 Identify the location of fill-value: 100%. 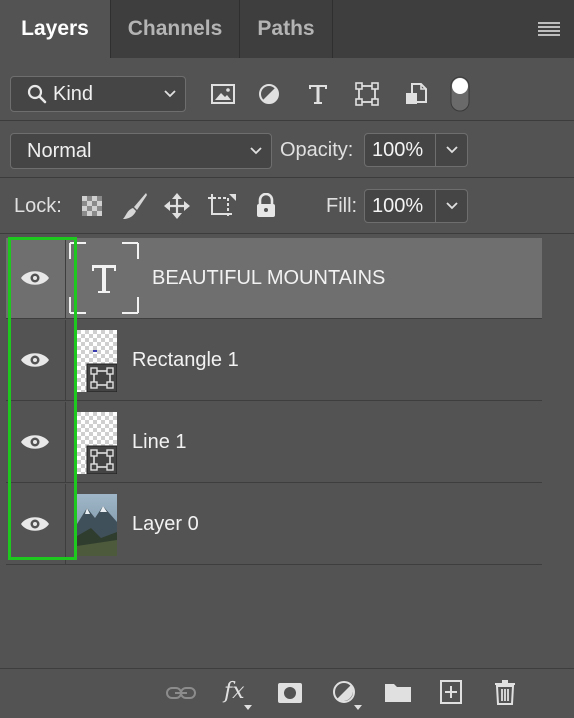
(397, 206).